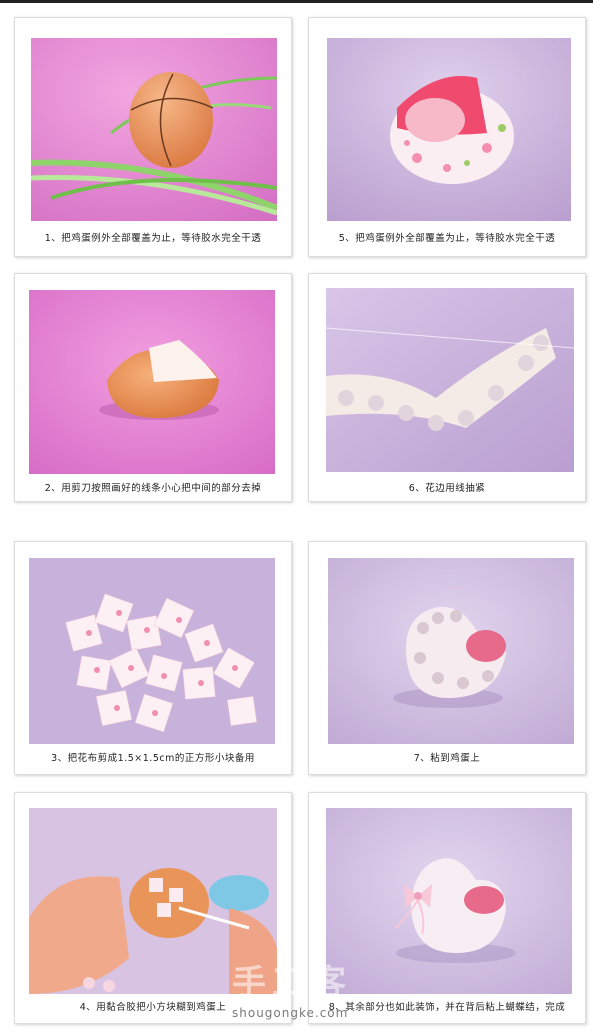  What do you see at coordinates (152, 651) in the screenshot?
I see `photo-fabric-squares` at bounding box center [152, 651].